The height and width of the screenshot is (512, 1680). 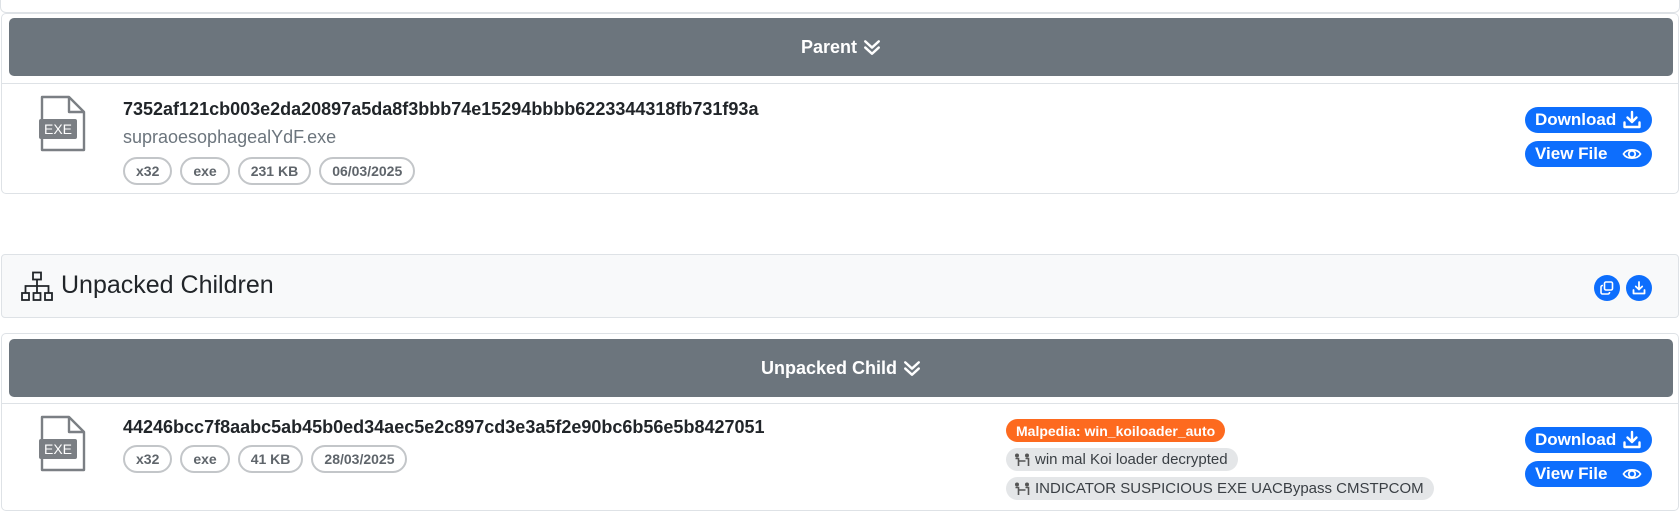 I want to click on date-tag: 06/03/2025, so click(x=367, y=171).